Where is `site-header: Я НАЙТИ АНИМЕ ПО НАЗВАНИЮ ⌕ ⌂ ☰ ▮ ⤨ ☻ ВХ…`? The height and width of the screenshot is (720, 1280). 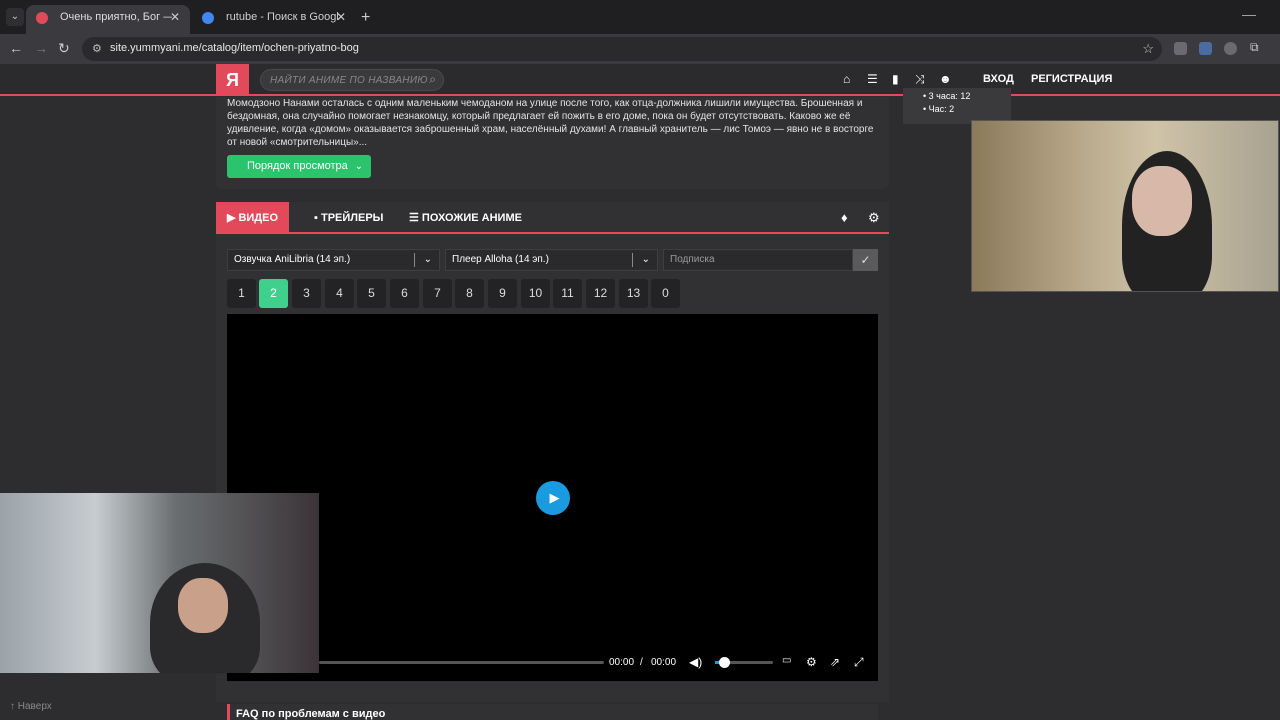
site-header: Я НАЙТИ АНИМЕ ПО НАЗВАНИЮ ⌕ ⌂ ☰ ▮ ⤨ ☻ ВХ… is located at coordinates (640, 80).